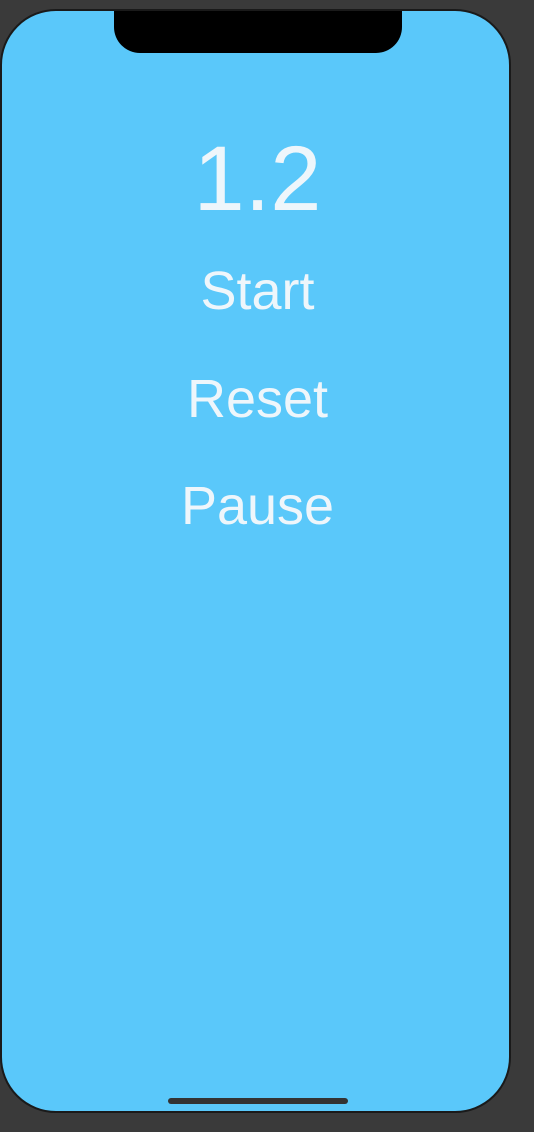  What do you see at coordinates (255, 506) in the screenshot?
I see `pause-button: Pause` at bounding box center [255, 506].